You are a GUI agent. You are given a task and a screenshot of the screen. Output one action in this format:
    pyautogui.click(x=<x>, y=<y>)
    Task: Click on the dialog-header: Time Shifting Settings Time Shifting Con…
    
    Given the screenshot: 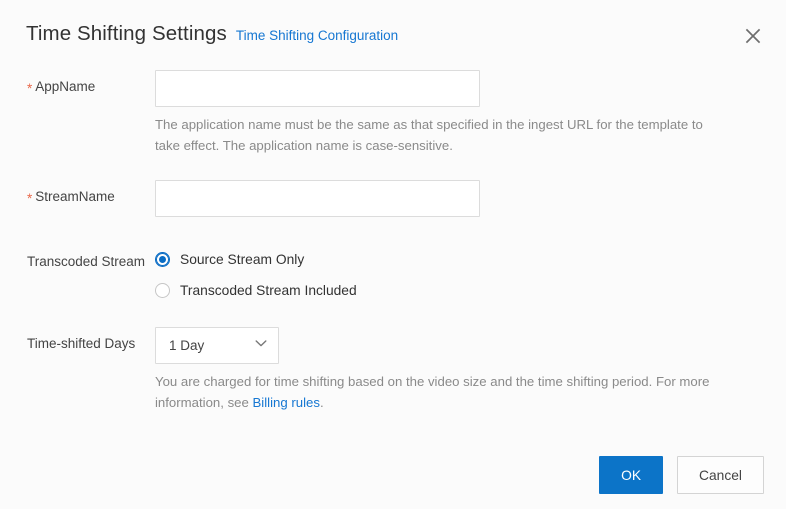 What is the action you would take?
    pyautogui.click(x=393, y=31)
    